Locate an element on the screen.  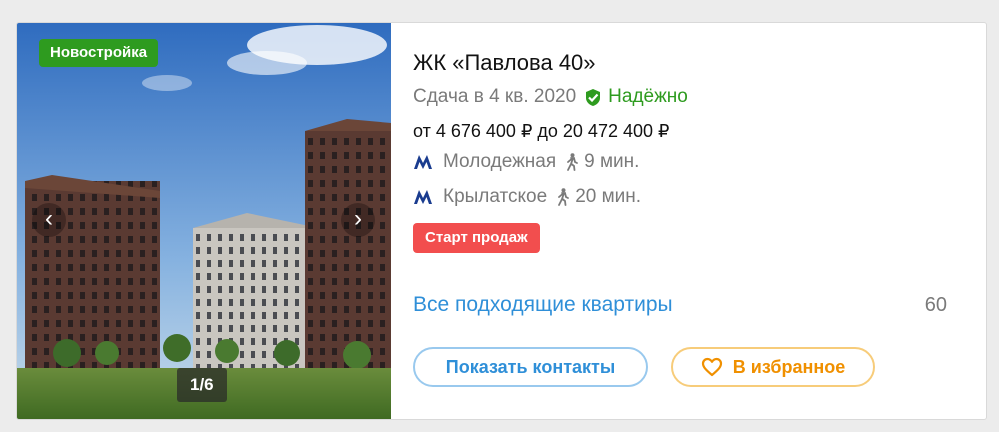
completion-date: Сдача в 4 кв. 2020 is located at coordinates (495, 96).